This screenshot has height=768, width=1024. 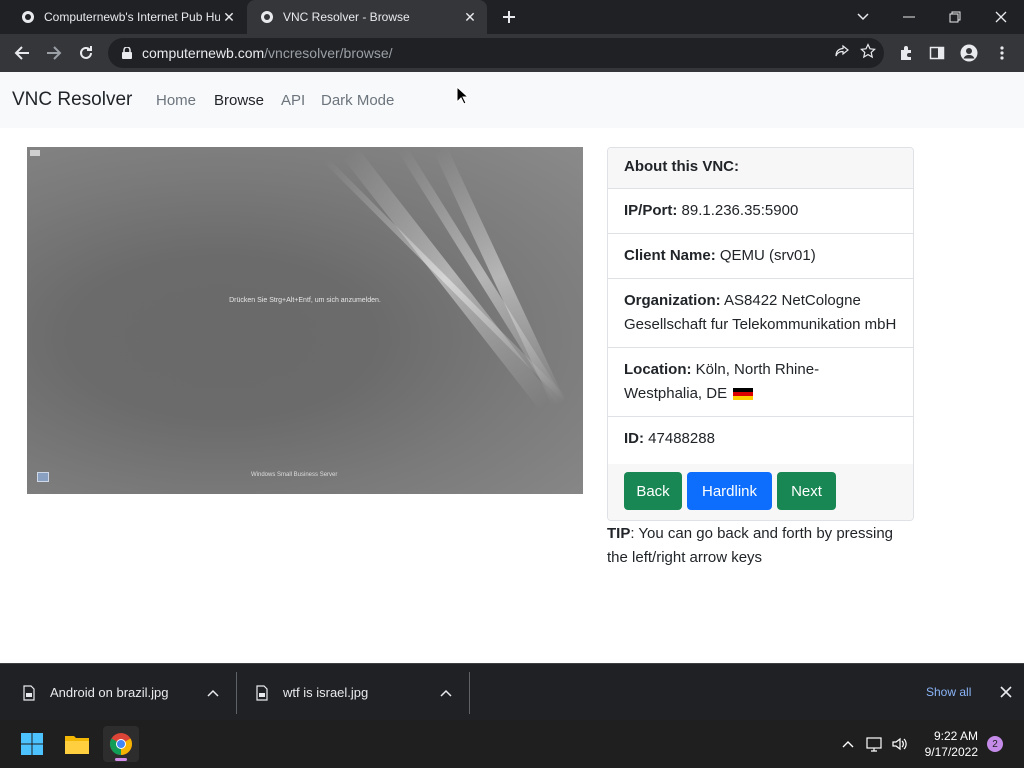 I want to click on url-host: computernewb.com, so click(x=203, y=53).